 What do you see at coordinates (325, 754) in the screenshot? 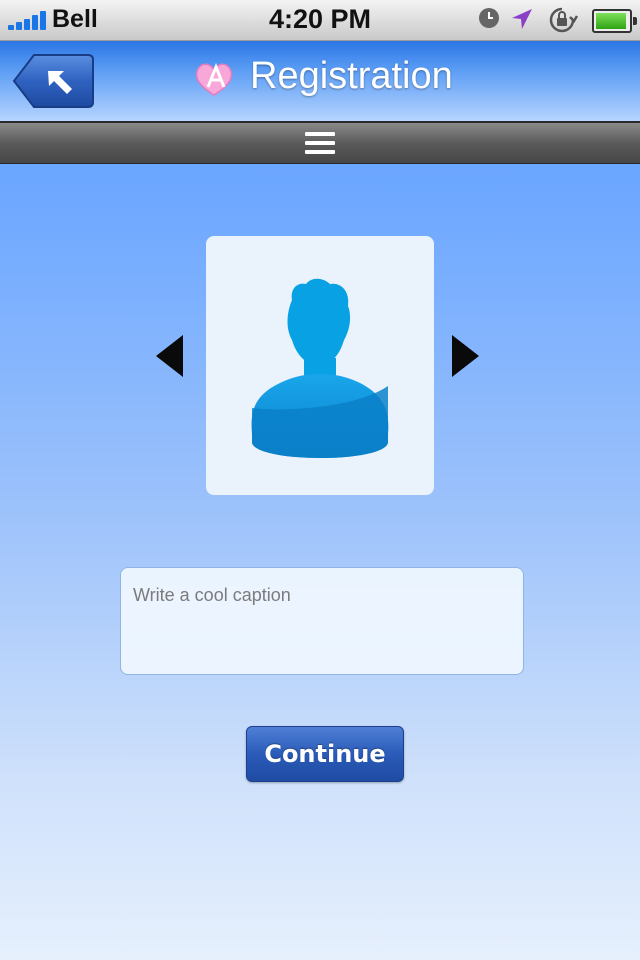
I see `continue-button: Continue` at bounding box center [325, 754].